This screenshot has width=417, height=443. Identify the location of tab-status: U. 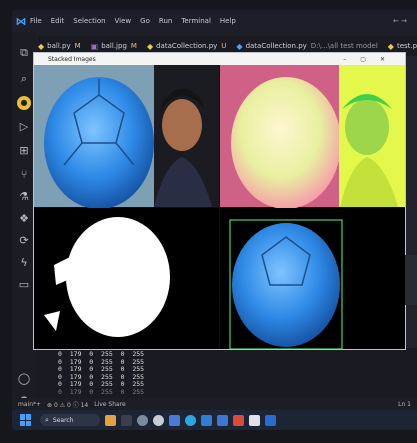
(224, 46).